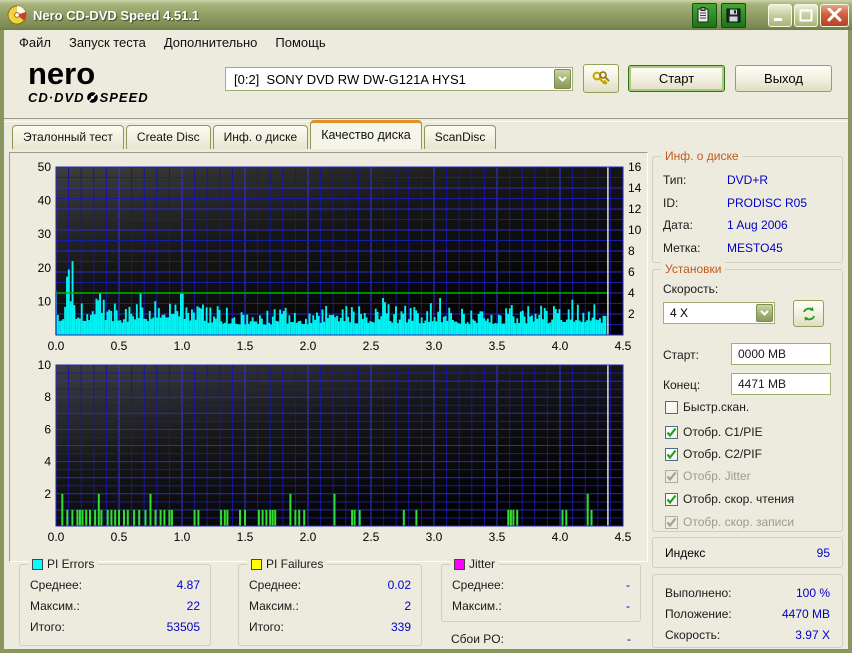 The height and width of the screenshot is (653, 852). What do you see at coordinates (260, 137) in the screenshot?
I see `tab-disc-info: Инф. о диске` at bounding box center [260, 137].